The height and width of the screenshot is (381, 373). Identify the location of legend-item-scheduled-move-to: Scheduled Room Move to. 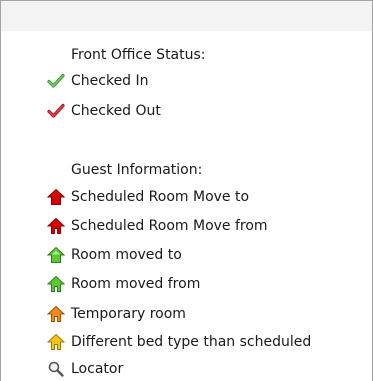
(148, 197).